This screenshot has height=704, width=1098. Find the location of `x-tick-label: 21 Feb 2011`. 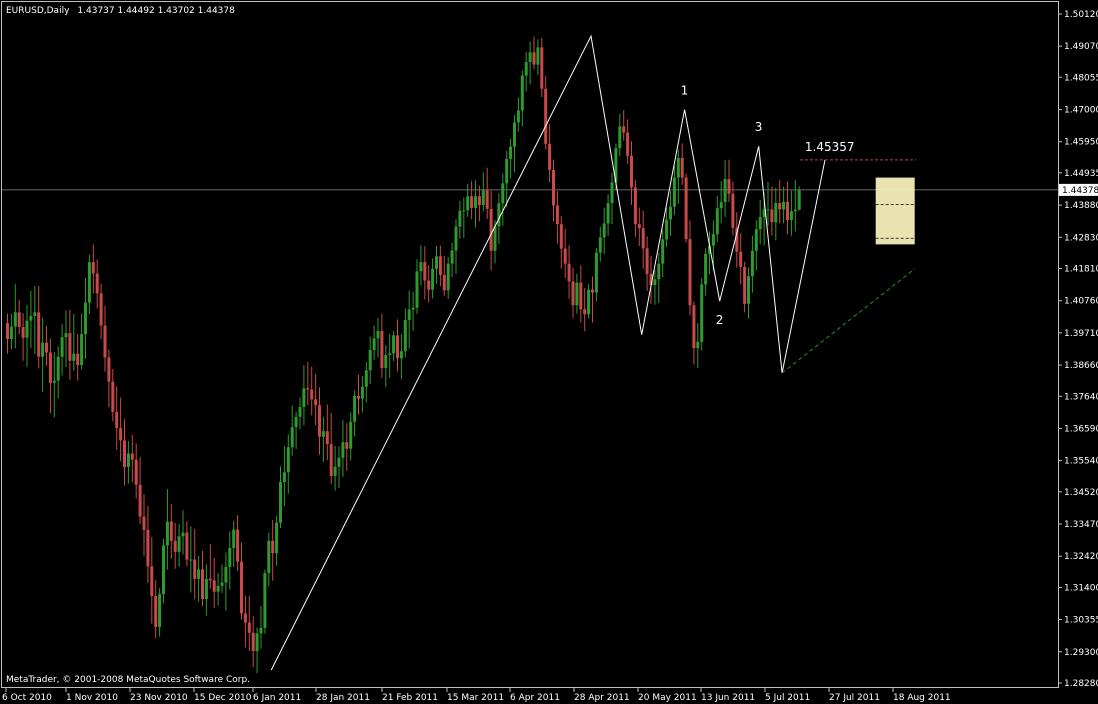

x-tick-label: 21 Feb 2011 is located at coordinates (410, 698).